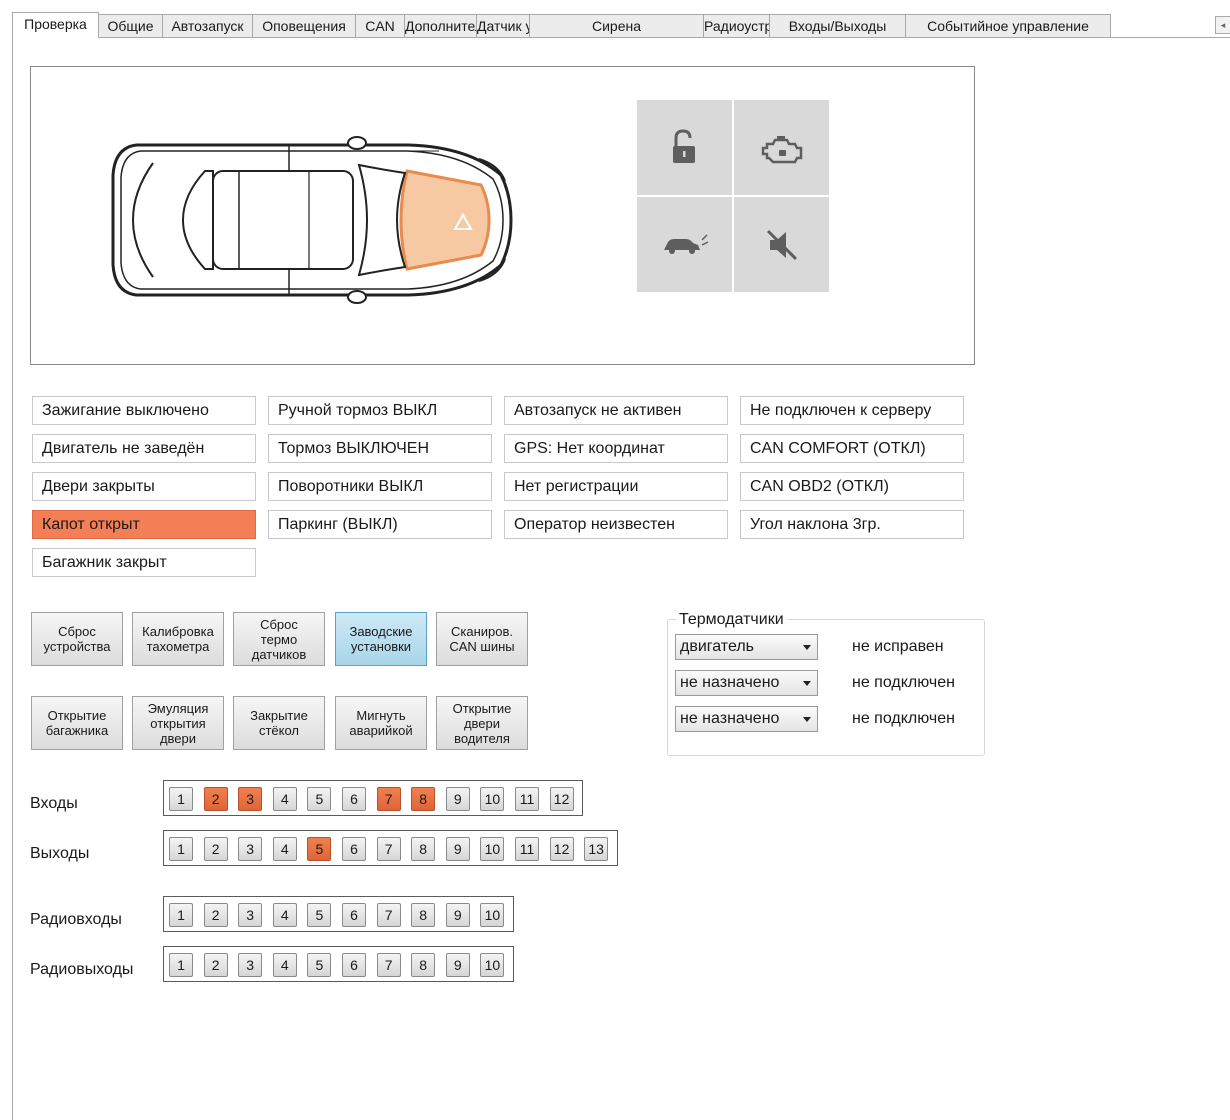 The height and width of the screenshot is (1120, 1230). Describe the element at coordinates (12, 578) in the screenshot. I see `page-border` at that location.